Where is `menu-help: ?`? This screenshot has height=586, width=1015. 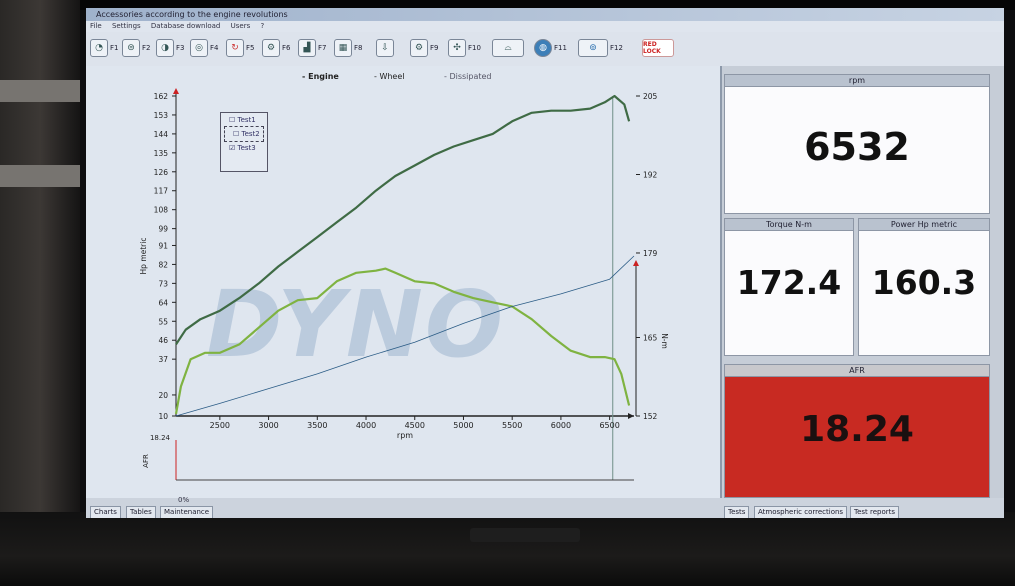
menu-help: ? is located at coordinates (262, 26).